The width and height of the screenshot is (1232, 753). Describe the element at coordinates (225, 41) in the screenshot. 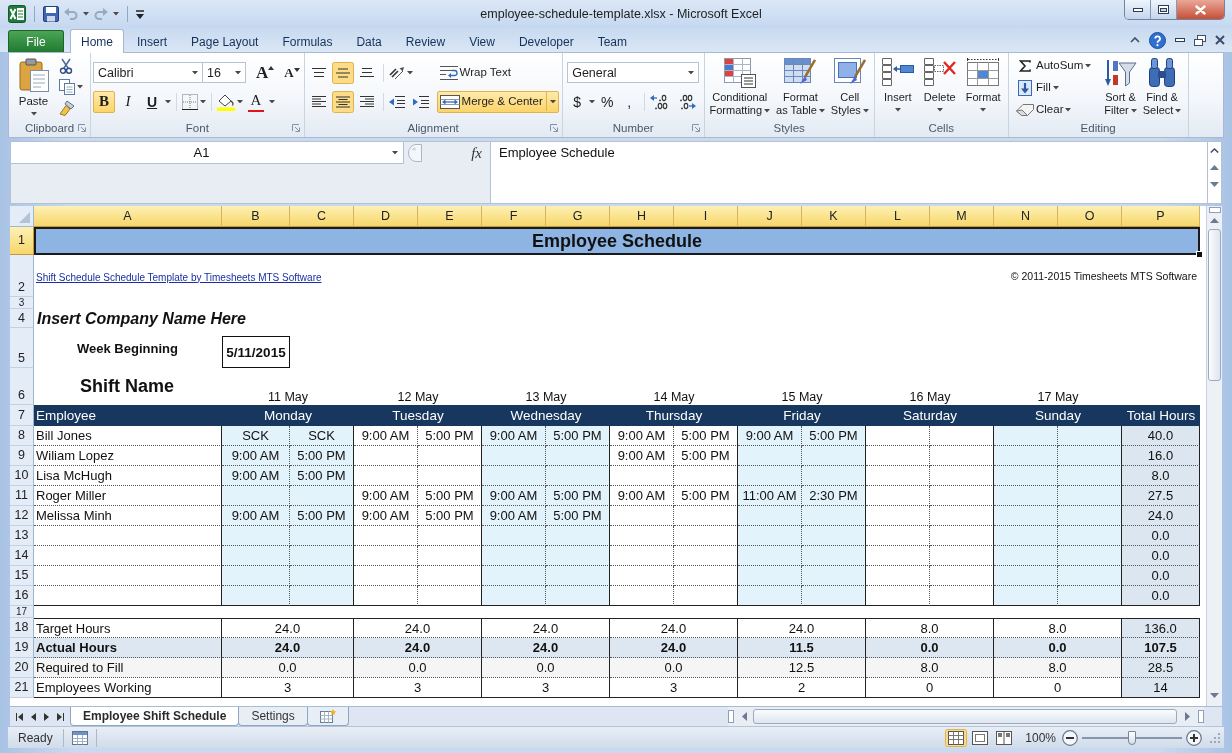

I see `ribbon-tab: Page Layout` at that location.